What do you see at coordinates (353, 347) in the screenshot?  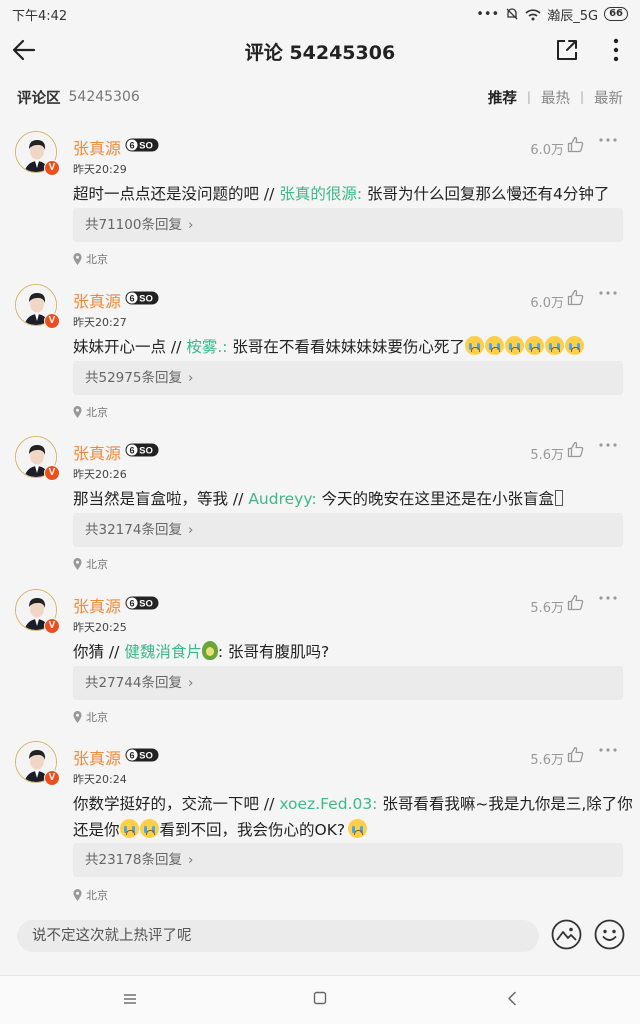 I see `comment-text: 妹妹开心一点 // 桉雾.: 张哥在不看看妹妹妹妹要伤心死了` at bounding box center [353, 347].